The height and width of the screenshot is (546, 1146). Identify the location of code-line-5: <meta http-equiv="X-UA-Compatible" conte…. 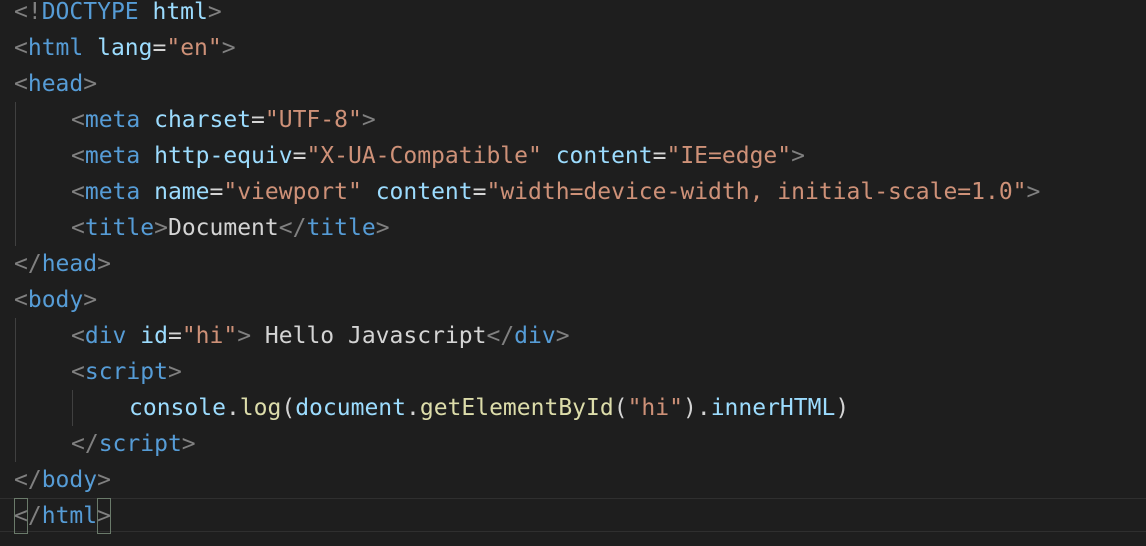
(438, 156).